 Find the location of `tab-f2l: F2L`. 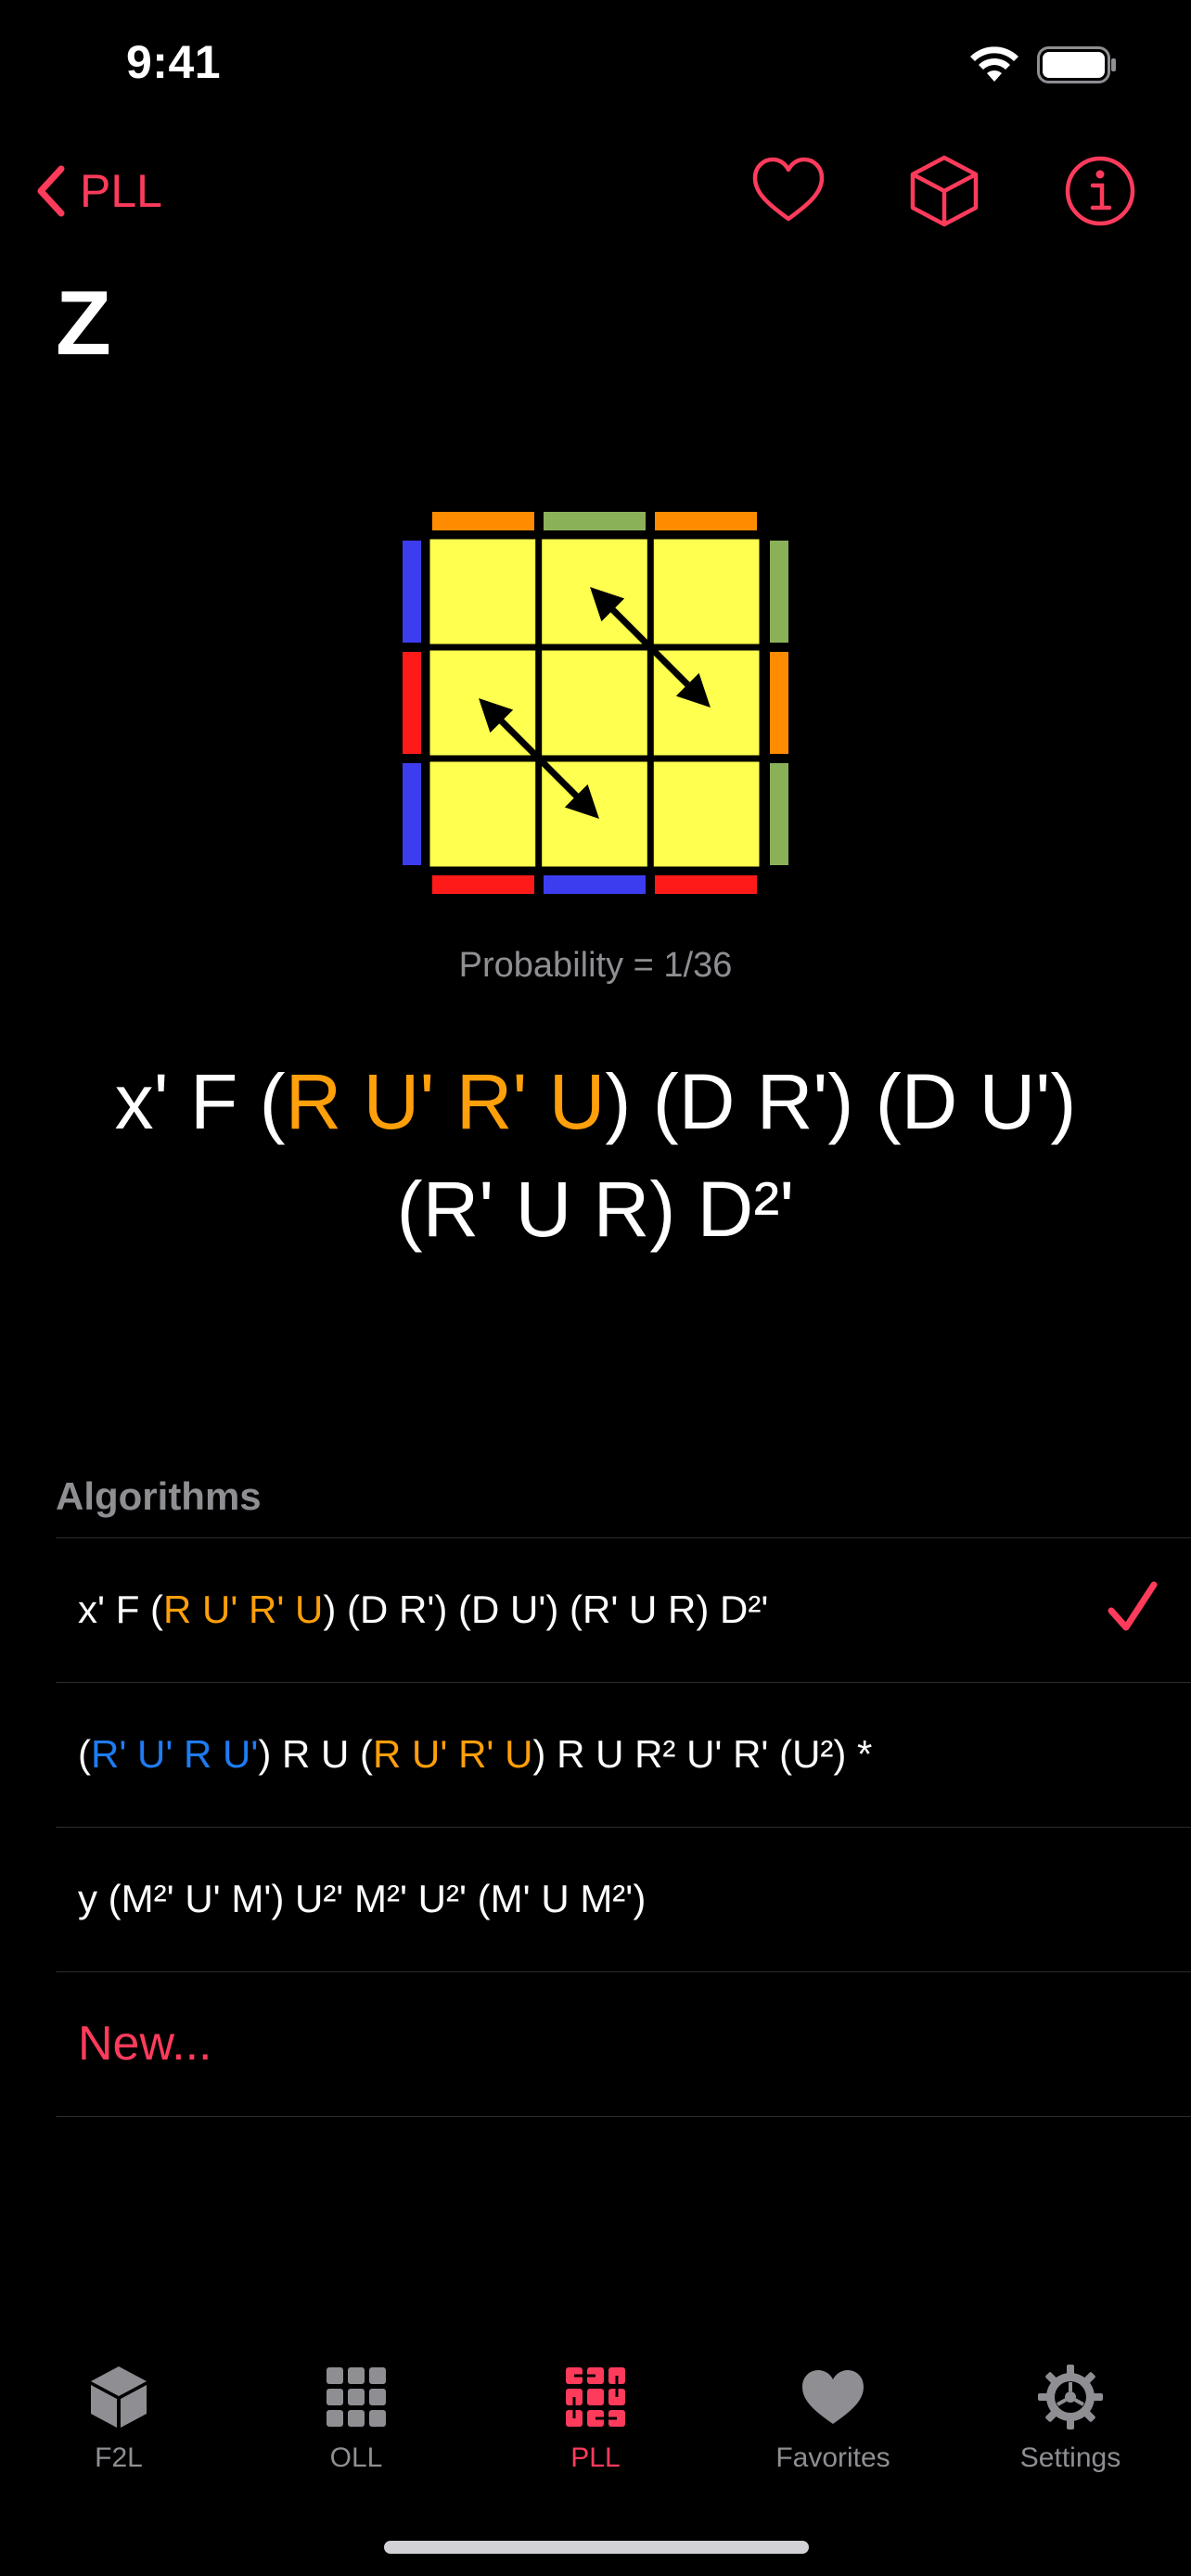

tab-f2l: F2L is located at coordinates (119, 2419).